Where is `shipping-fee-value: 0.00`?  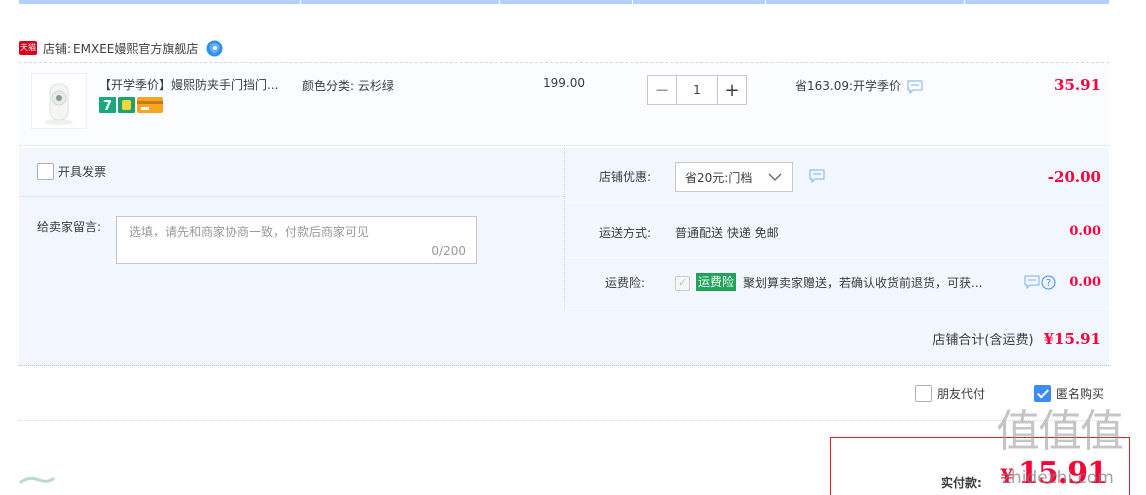 shipping-fee-value: 0.00 is located at coordinates (1085, 231).